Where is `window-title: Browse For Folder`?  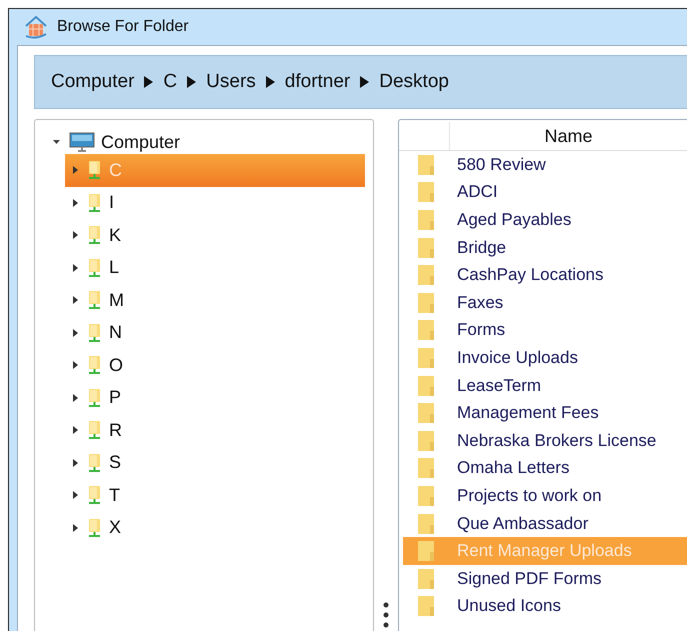 window-title: Browse For Folder is located at coordinates (123, 27).